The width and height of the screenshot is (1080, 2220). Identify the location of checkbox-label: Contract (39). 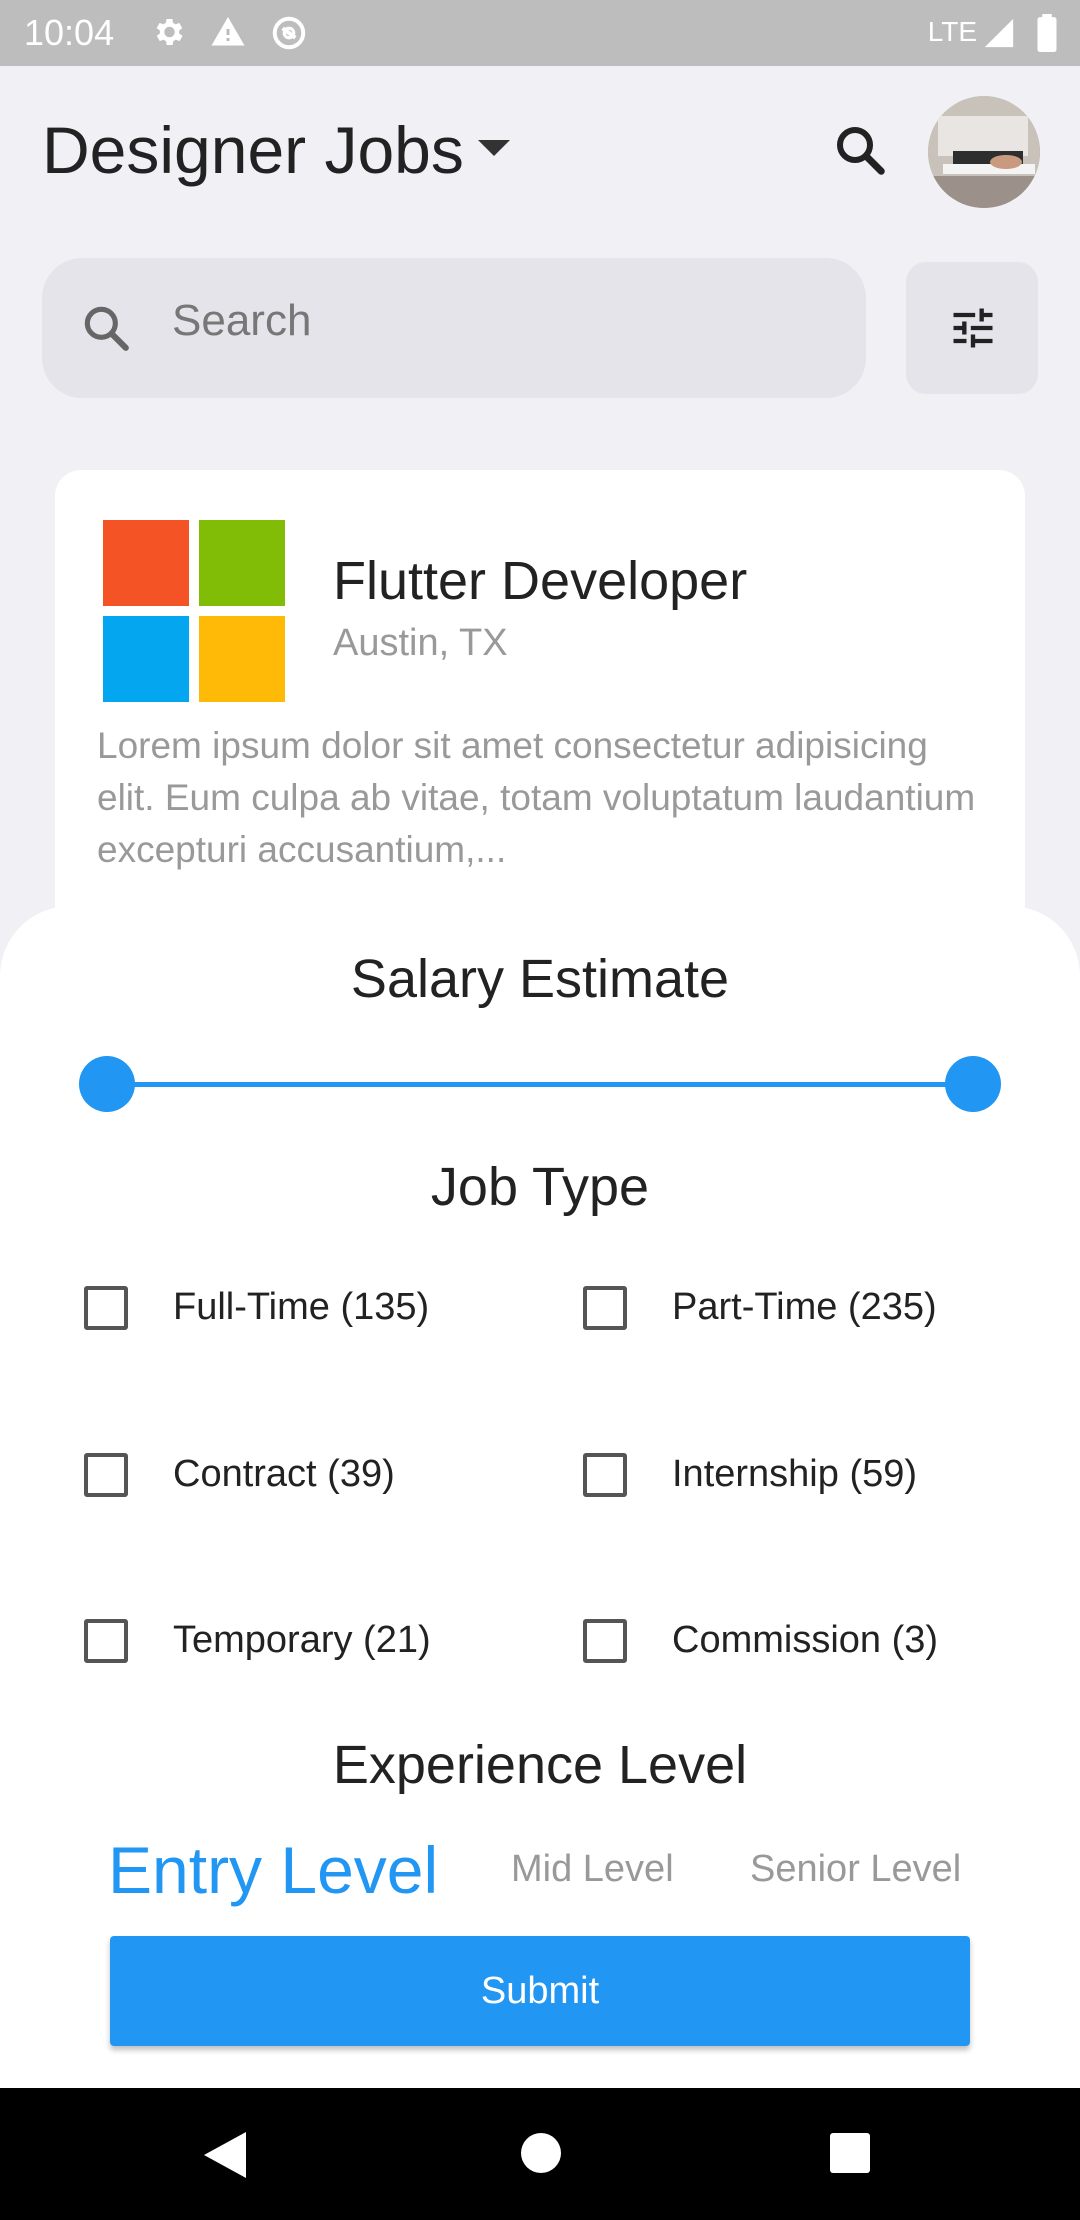
(284, 1474).